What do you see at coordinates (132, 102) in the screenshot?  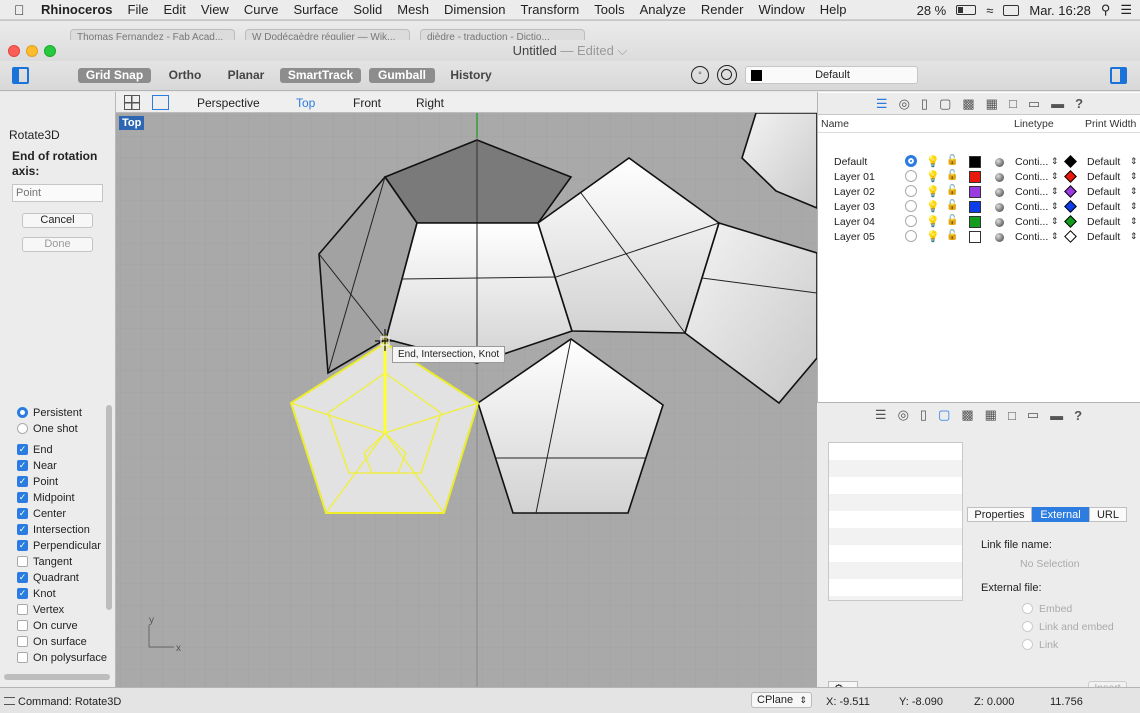 I see `four-viewports-icon` at bounding box center [132, 102].